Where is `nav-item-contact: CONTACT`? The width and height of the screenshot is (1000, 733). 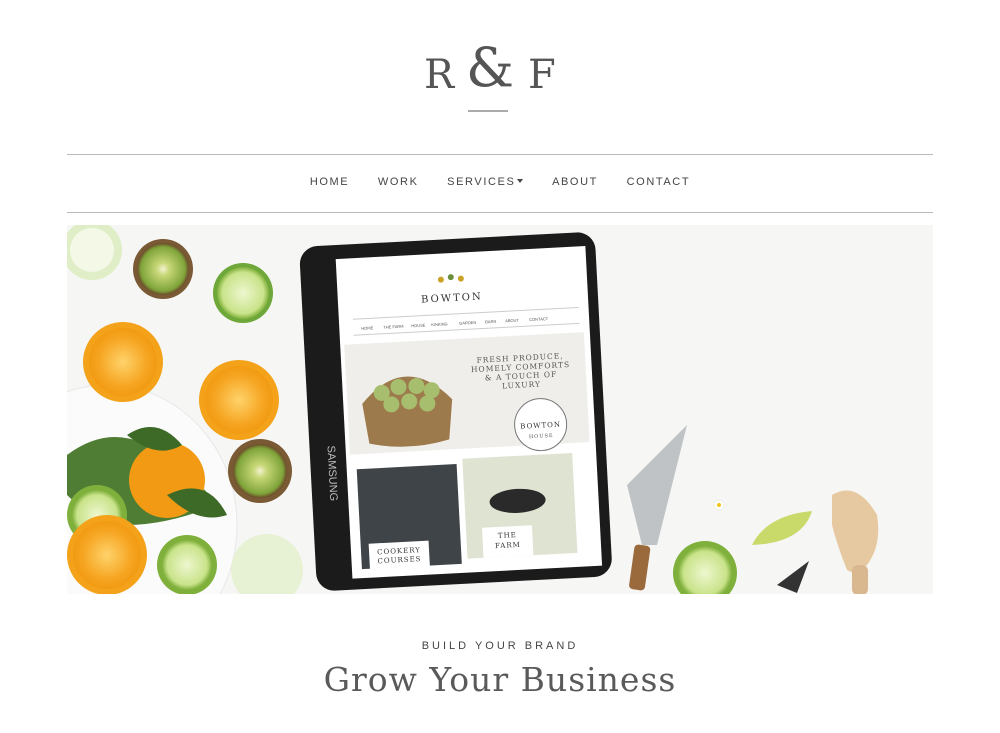 nav-item-contact: CONTACT is located at coordinates (659, 182).